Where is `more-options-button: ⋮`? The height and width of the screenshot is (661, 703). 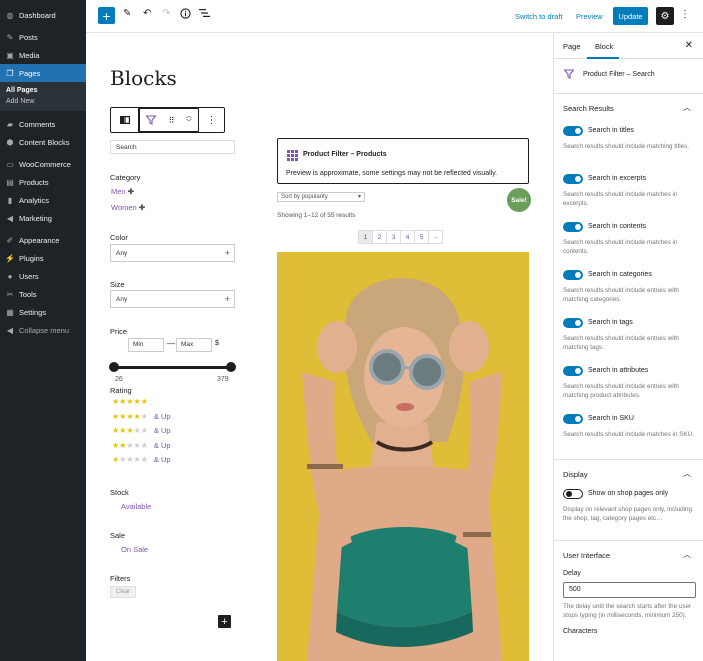
more-options-button: ⋮ is located at coordinates (685, 14).